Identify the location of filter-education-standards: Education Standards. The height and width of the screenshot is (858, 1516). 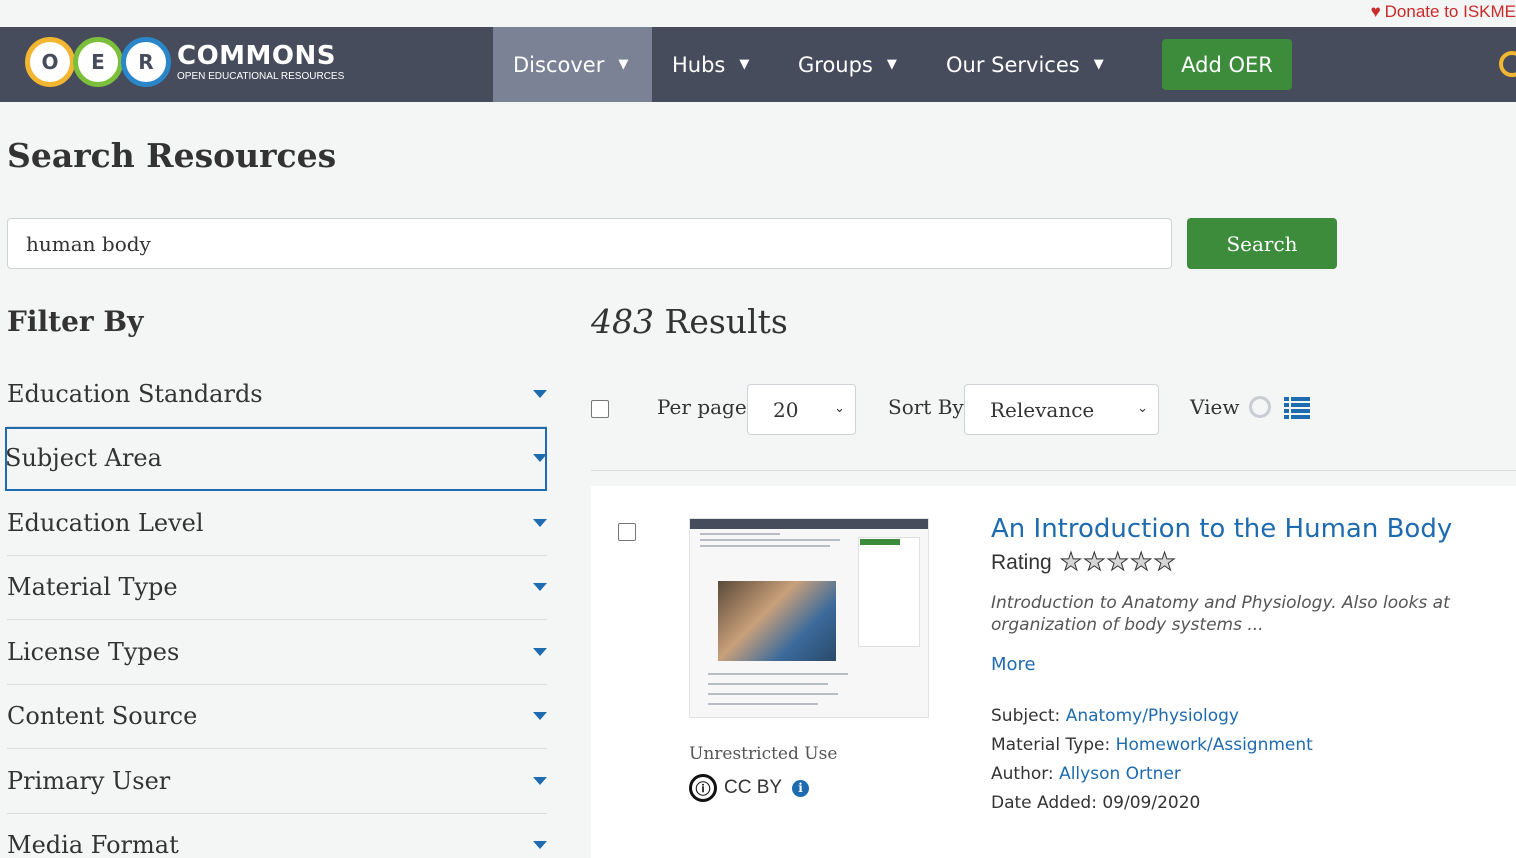
(277, 394).